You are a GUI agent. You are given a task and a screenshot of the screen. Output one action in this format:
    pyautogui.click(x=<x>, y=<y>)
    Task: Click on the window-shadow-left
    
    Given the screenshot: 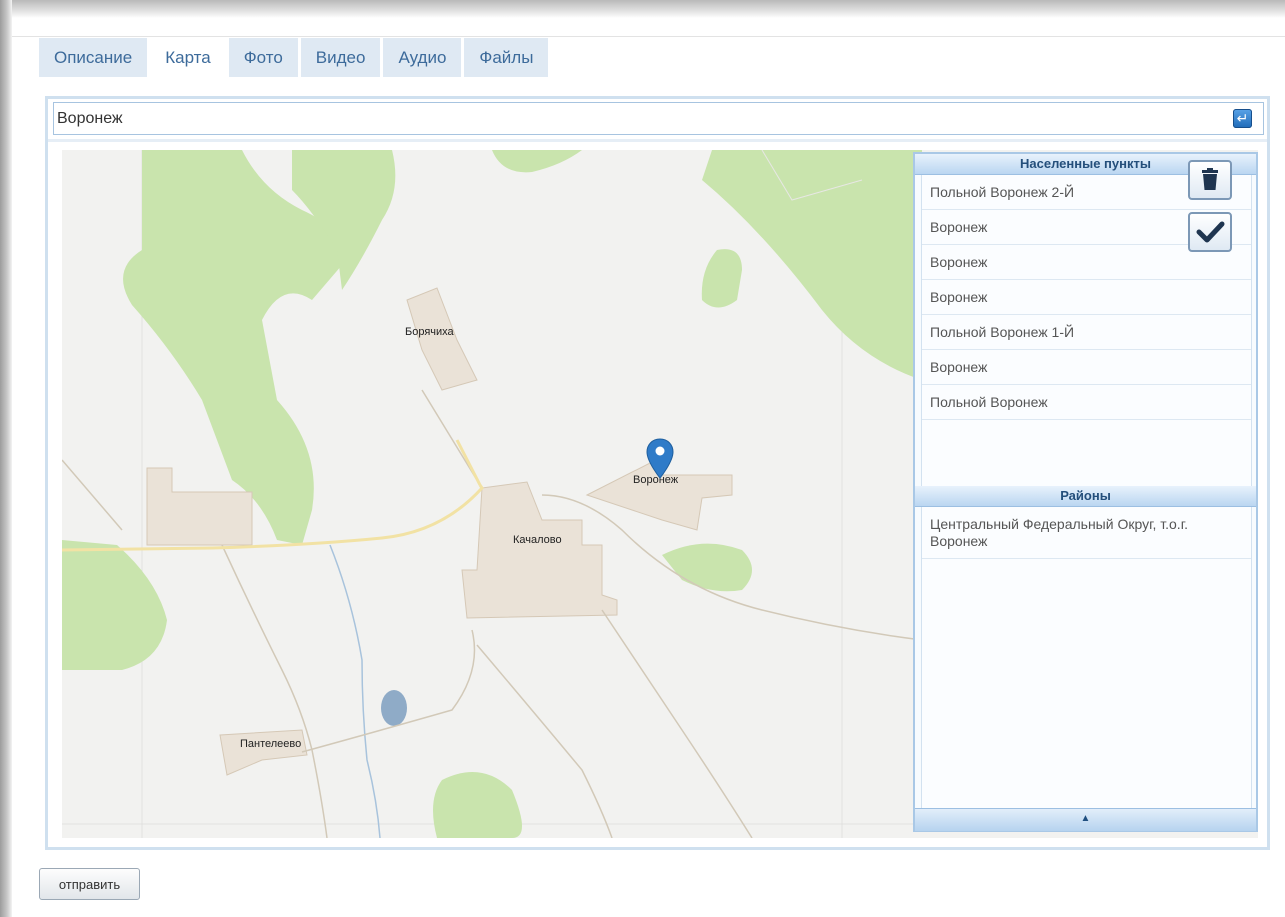 What is the action you would take?
    pyautogui.click(x=6, y=458)
    